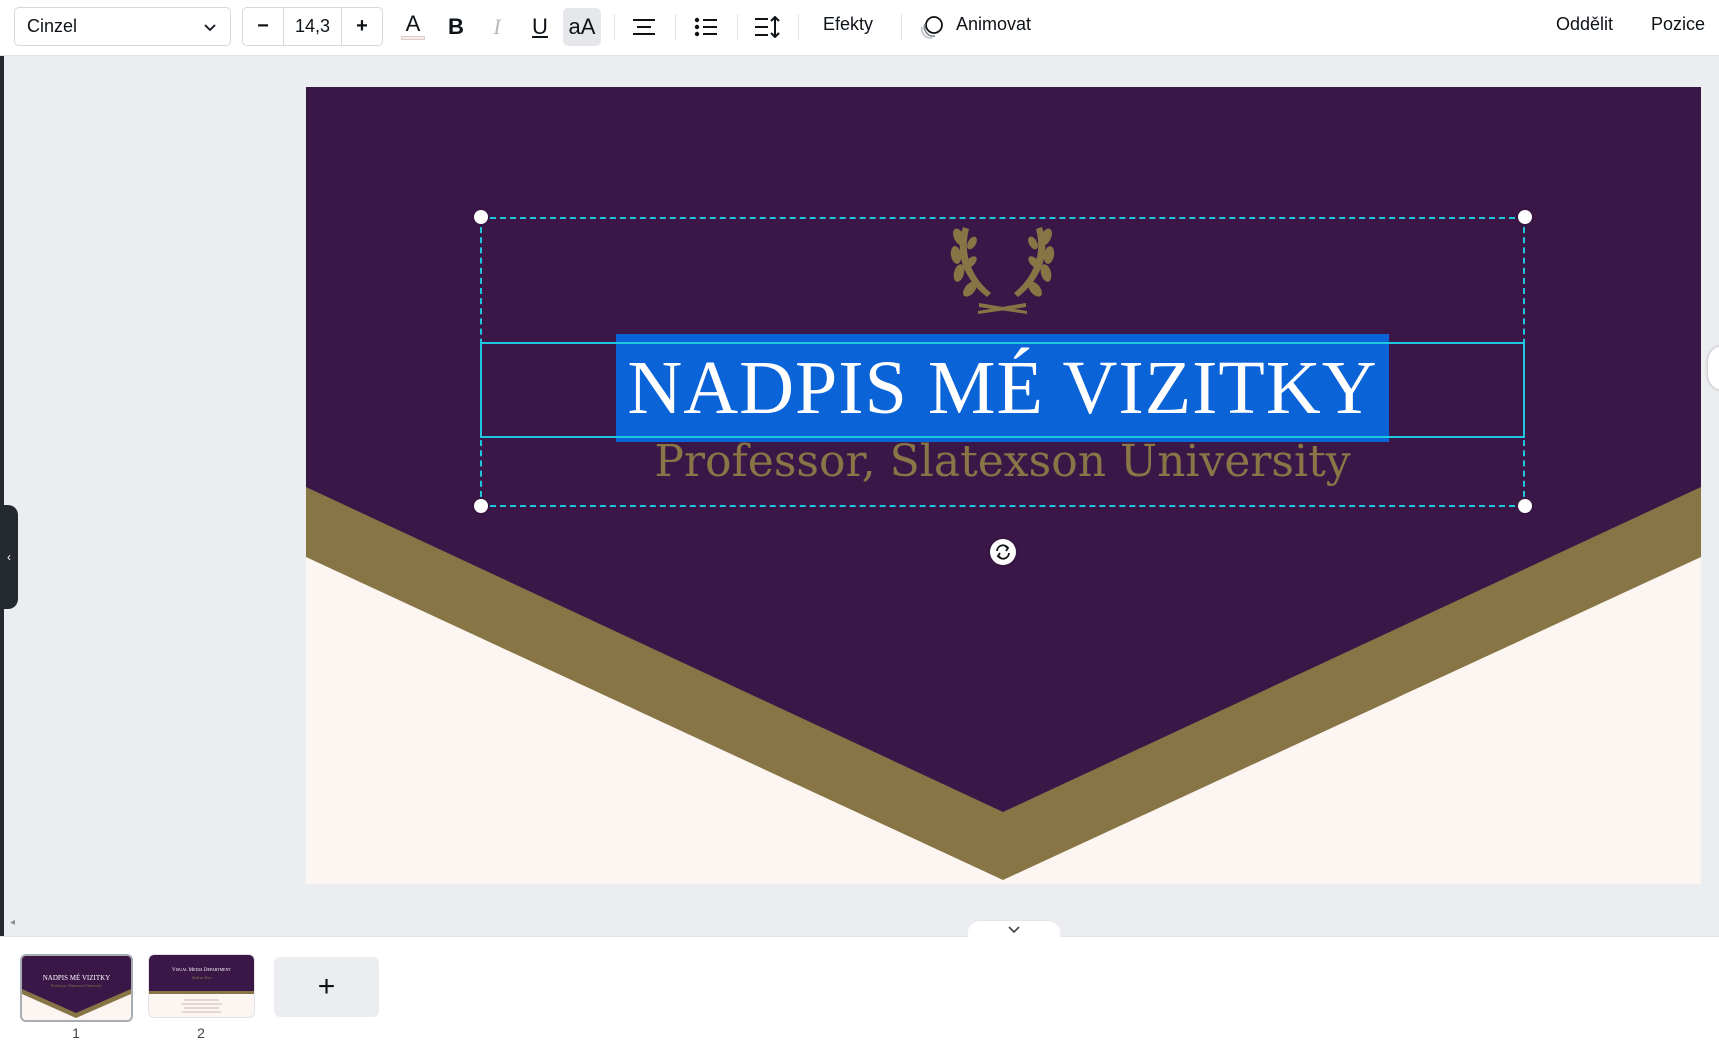  Describe the element at coordinates (1002, 461) in the screenshot. I see `card-subtitle: Professor, Slatexson University` at that location.